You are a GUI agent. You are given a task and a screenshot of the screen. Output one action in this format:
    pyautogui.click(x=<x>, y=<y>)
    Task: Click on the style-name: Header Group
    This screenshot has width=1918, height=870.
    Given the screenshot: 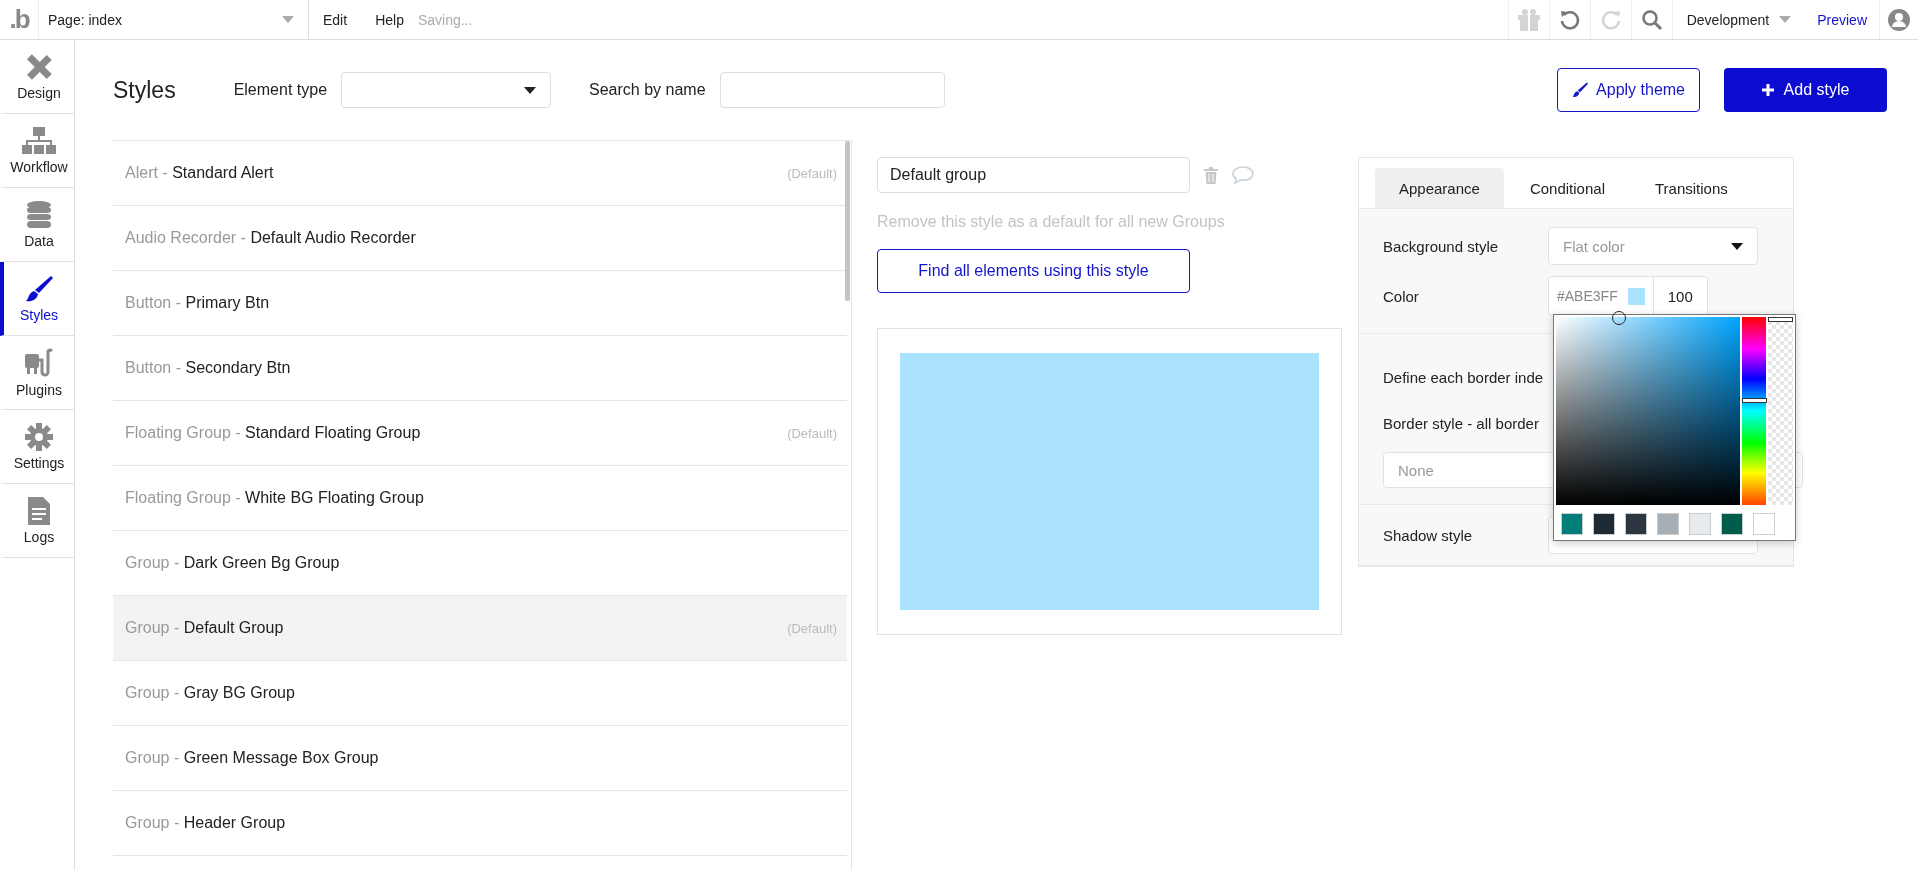 What is the action you would take?
    pyautogui.click(x=234, y=823)
    